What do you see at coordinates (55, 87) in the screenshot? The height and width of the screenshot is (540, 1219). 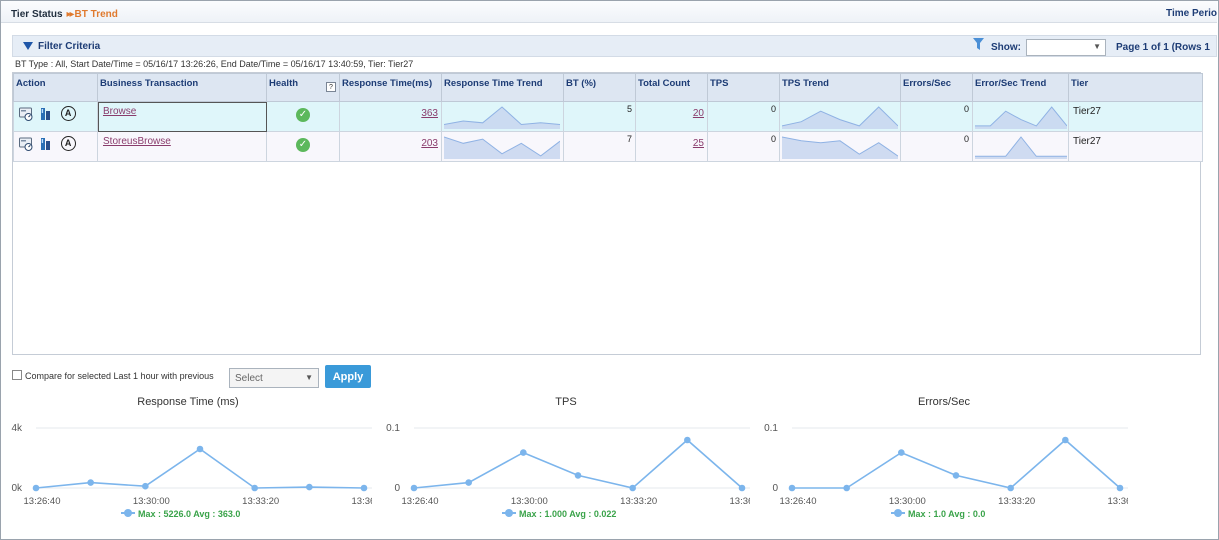 I see `col-header-action: Action` at bounding box center [55, 87].